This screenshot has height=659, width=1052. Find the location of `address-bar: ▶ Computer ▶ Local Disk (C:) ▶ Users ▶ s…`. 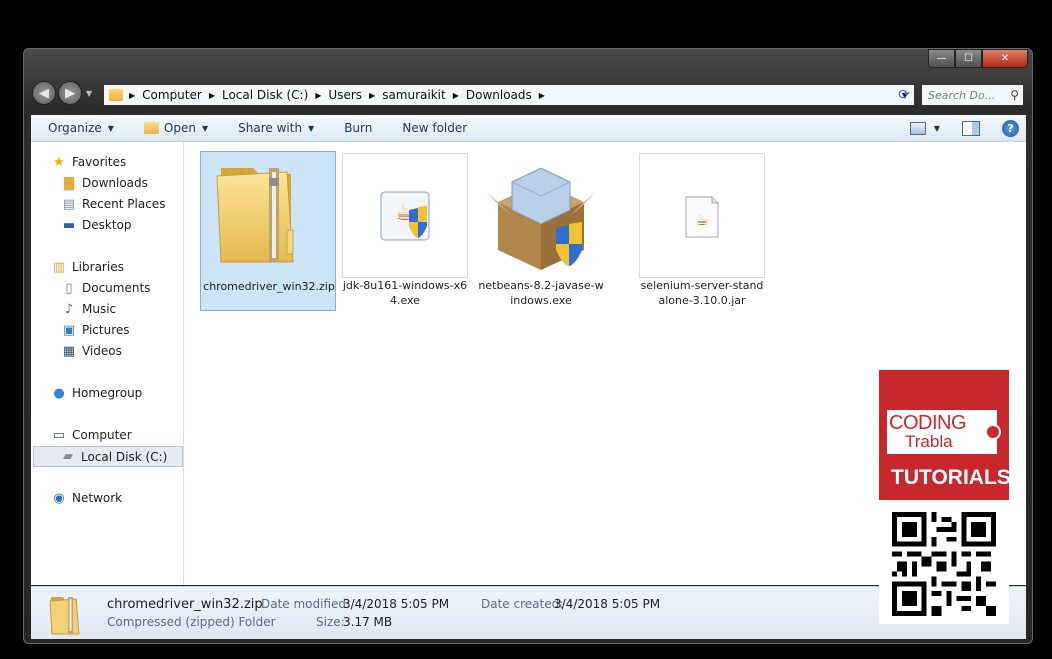

address-bar: ▶ Computer ▶ Local Disk (C:) ▶ Users ▶ s… is located at coordinates (509, 95).